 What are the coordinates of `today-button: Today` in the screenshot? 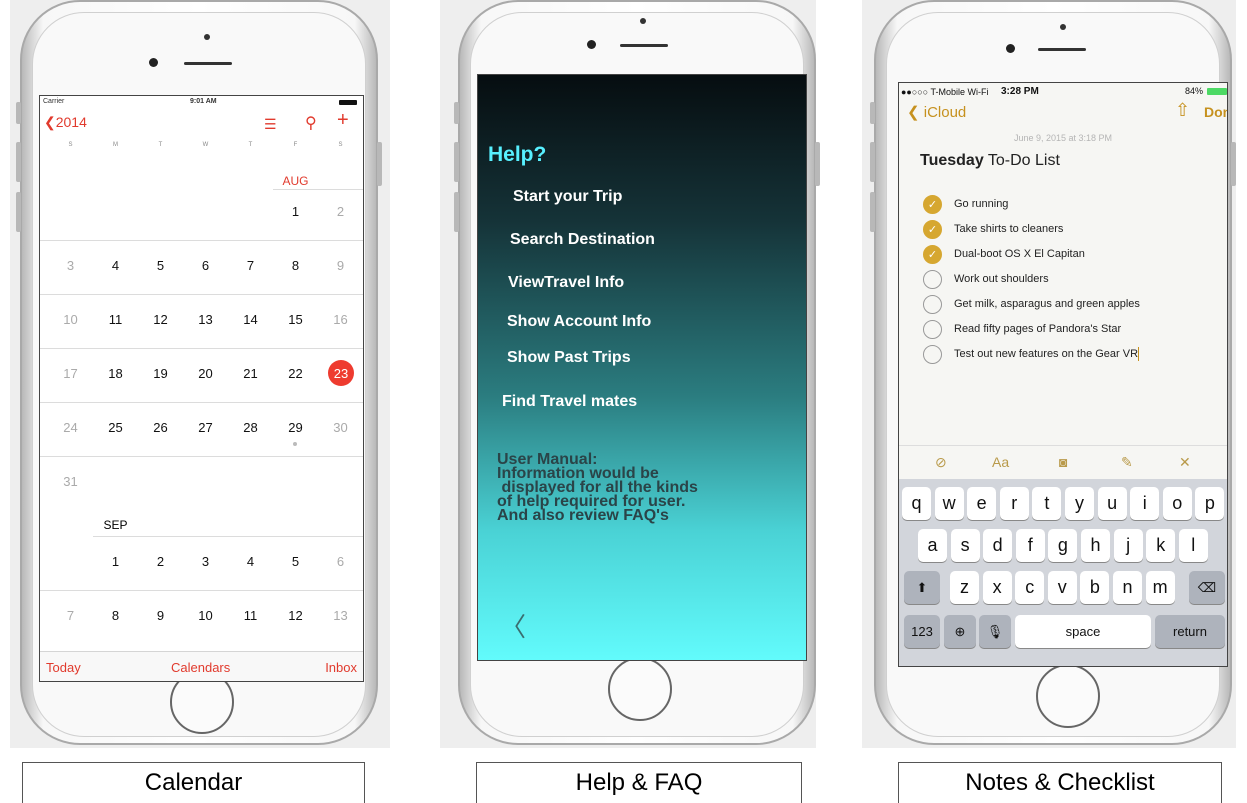 It's located at (63, 667).